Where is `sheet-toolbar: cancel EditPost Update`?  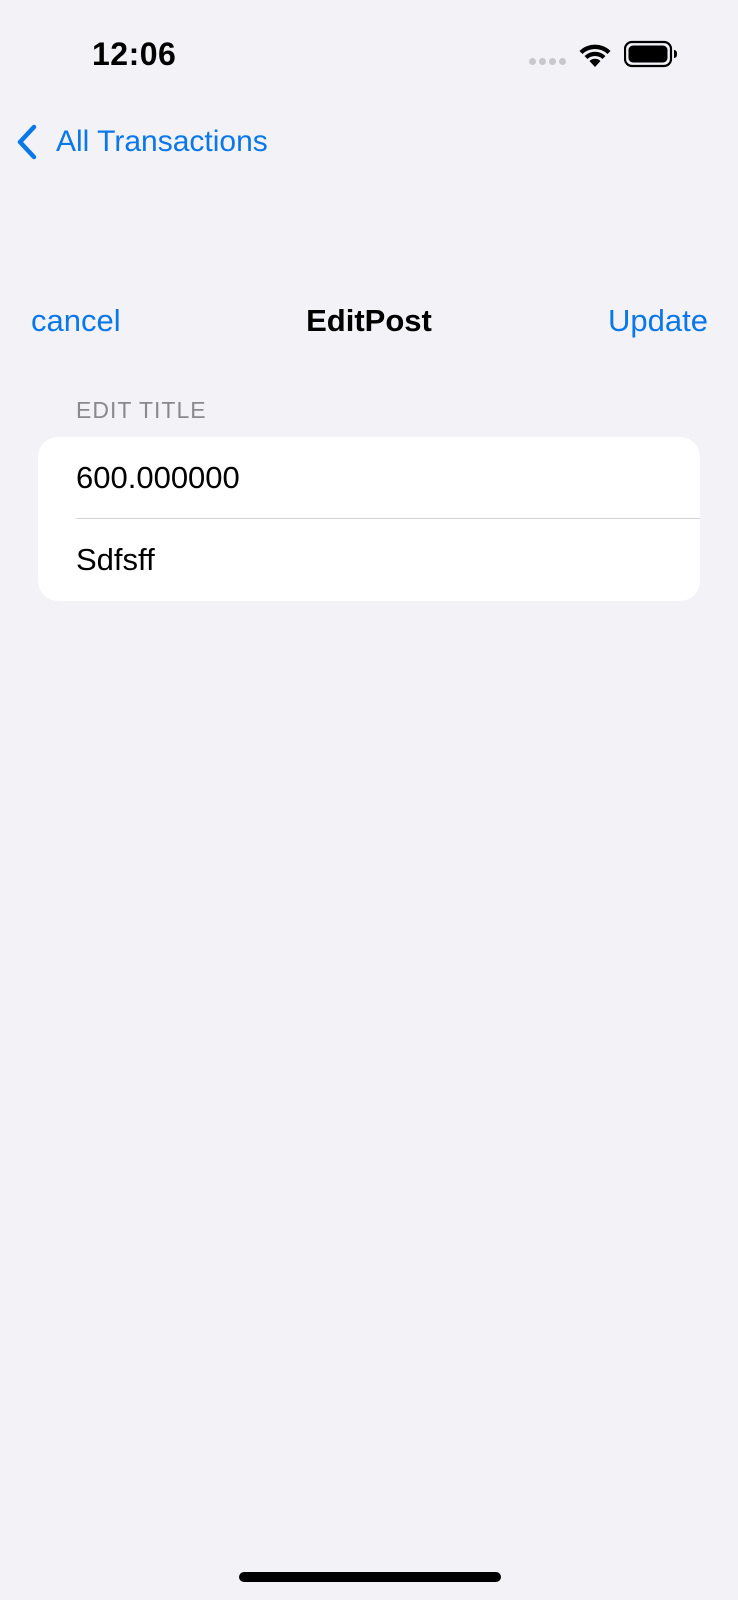 sheet-toolbar: cancel EditPost Update is located at coordinates (369, 323).